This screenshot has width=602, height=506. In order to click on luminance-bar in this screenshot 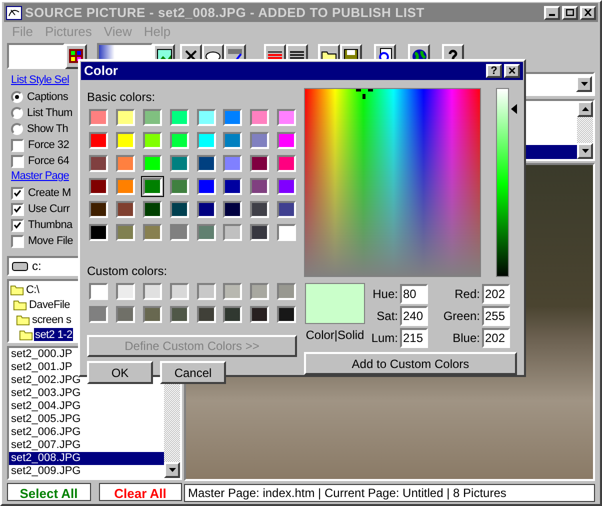, I will do `click(502, 182)`.